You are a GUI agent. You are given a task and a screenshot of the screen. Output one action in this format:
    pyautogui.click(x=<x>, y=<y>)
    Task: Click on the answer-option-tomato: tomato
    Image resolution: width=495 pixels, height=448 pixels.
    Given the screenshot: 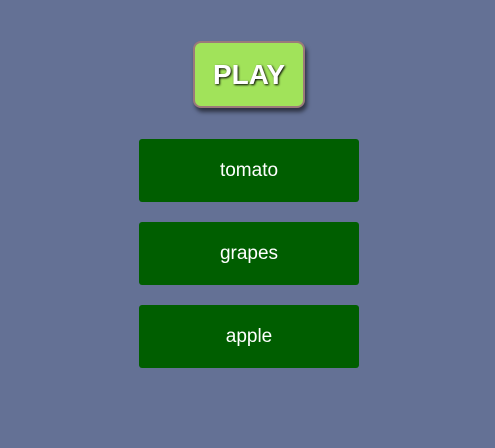 What is the action you would take?
    pyautogui.click(x=249, y=170)
    